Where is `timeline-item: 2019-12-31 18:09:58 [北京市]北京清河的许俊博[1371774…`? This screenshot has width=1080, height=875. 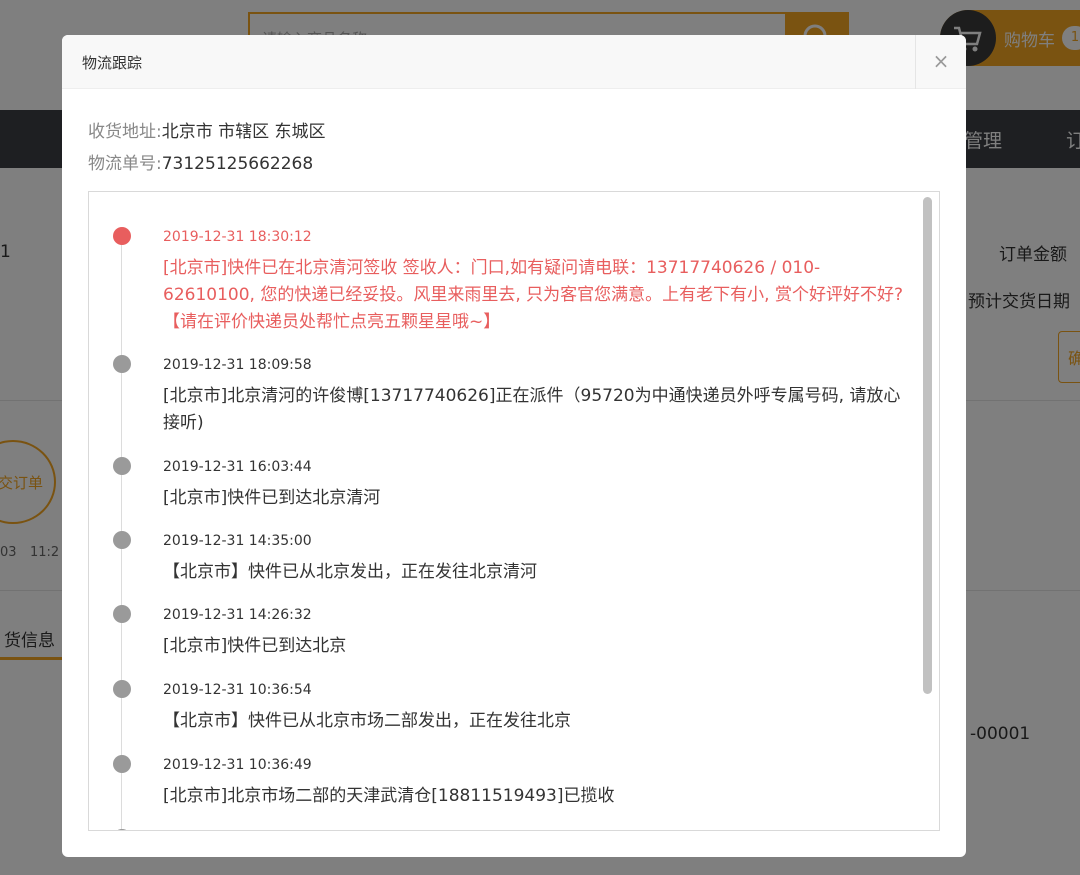 timeline-item: 2019-12-31 18:09:58 [北京市]北京清河的许俊博[1371774… is located at coordinates (504, 396).